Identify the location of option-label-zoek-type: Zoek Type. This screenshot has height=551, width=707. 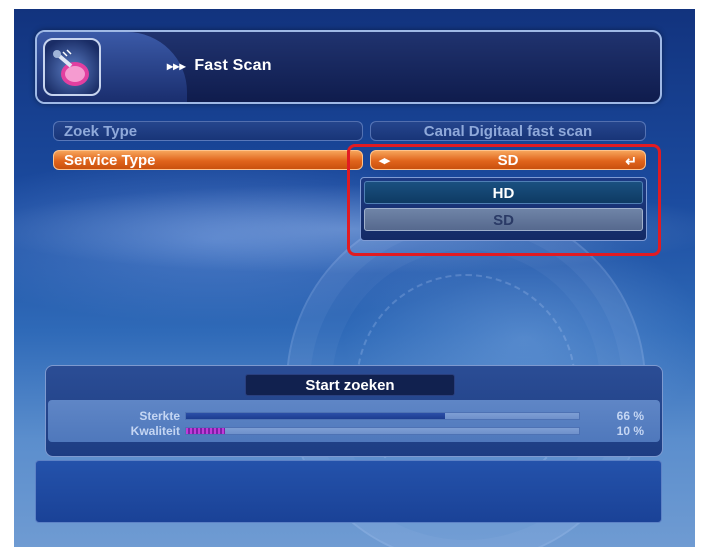
(208, 131).